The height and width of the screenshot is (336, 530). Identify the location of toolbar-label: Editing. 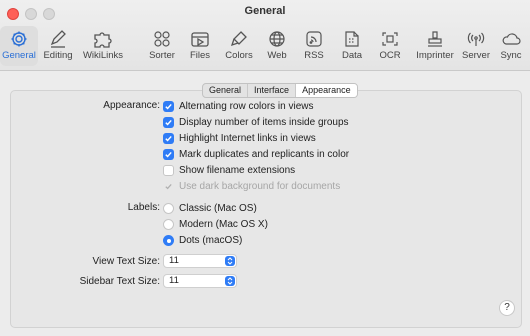
(58, 55).